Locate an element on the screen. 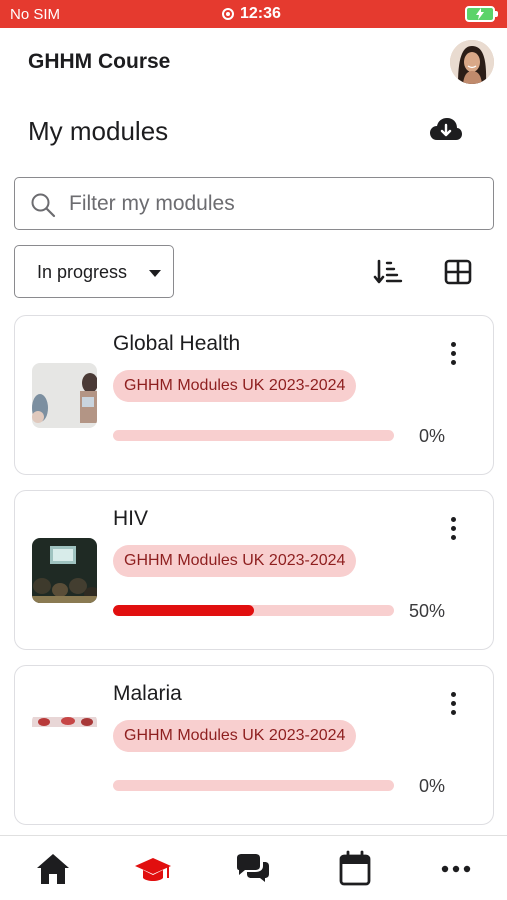 The image size is (507, 900). status-filter-select: In progress is located at coordinates (94, 271).